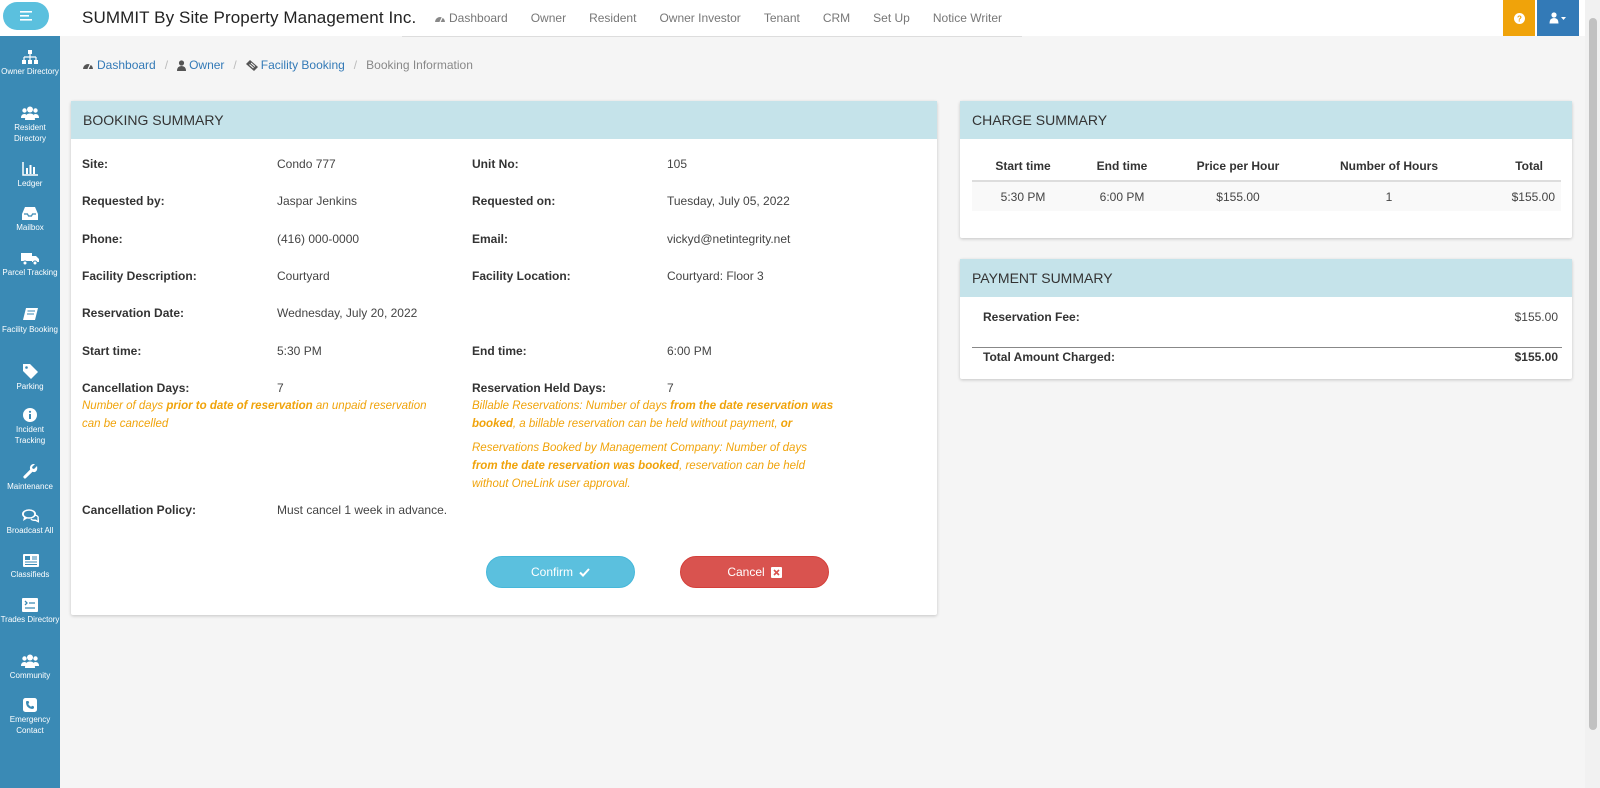 This screenshot has width=1600, height=788. What do you see at coordinates (471, 18) in the screenshot?
I see `topnav-dashboard: Dashboard` at bounding box center [471, 18].